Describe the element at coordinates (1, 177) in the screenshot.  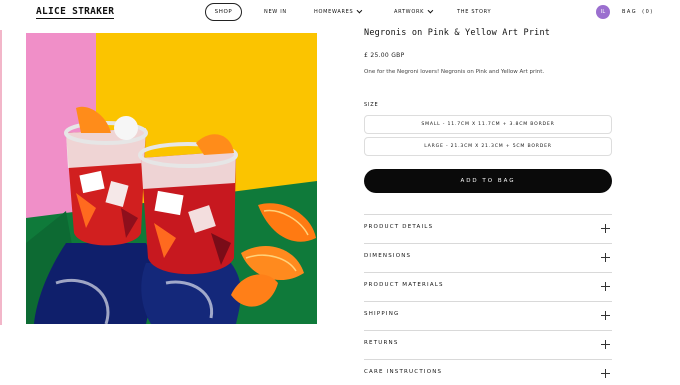
I see `left-accent-line` at that location.